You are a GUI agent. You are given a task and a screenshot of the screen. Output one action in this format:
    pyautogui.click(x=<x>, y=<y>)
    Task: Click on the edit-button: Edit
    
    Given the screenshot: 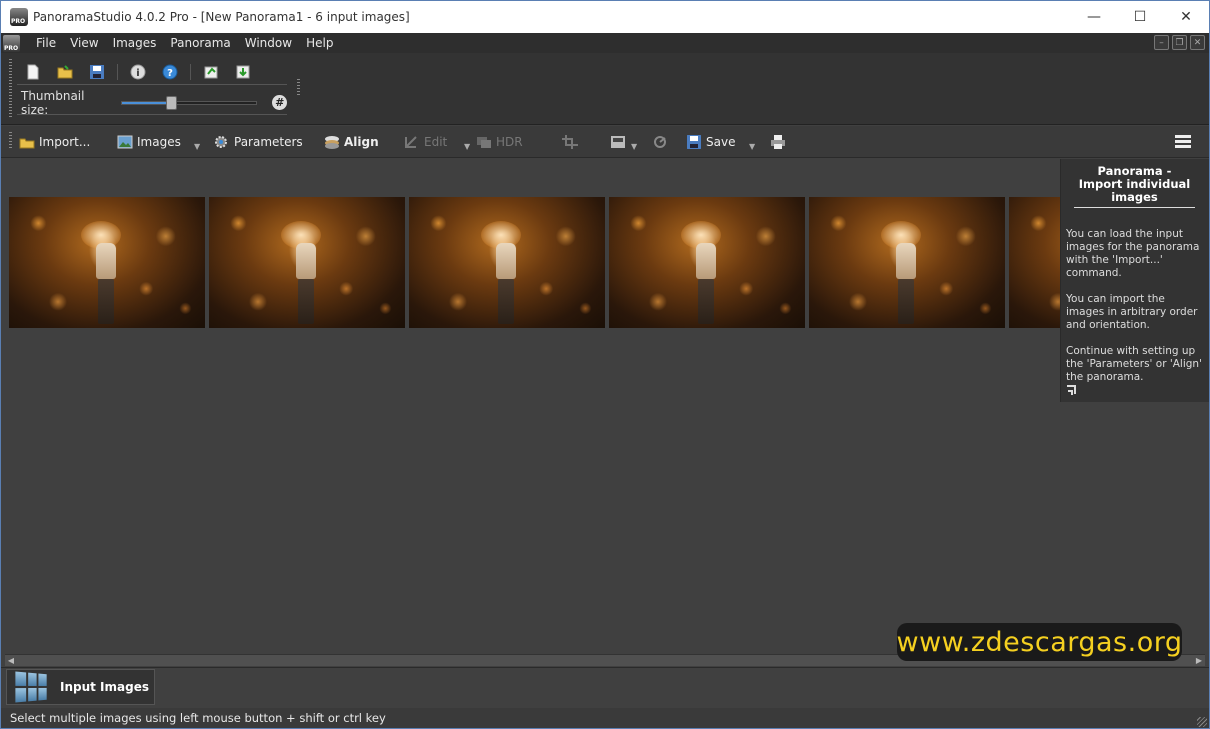 What is the action you would take?
    pyautogui.click(x=425, y=142)
    